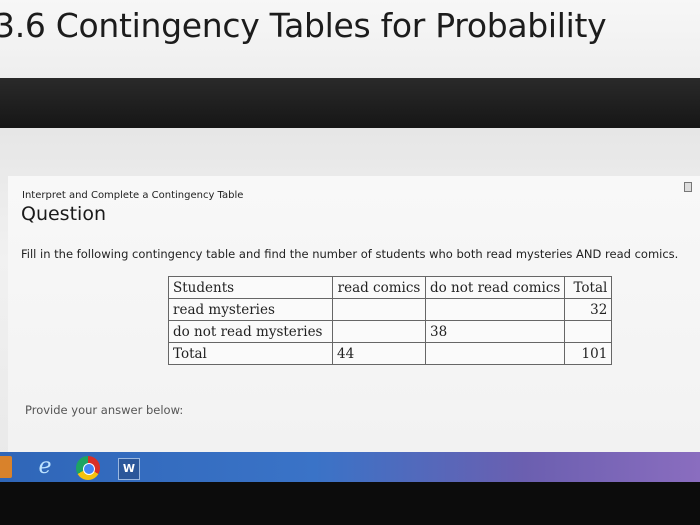 This screenshot has width=700, height=525. What do you see at coordinates (88, 468) in the screenshot?
I see `chrome-icon` at bounding box center [88, 468].